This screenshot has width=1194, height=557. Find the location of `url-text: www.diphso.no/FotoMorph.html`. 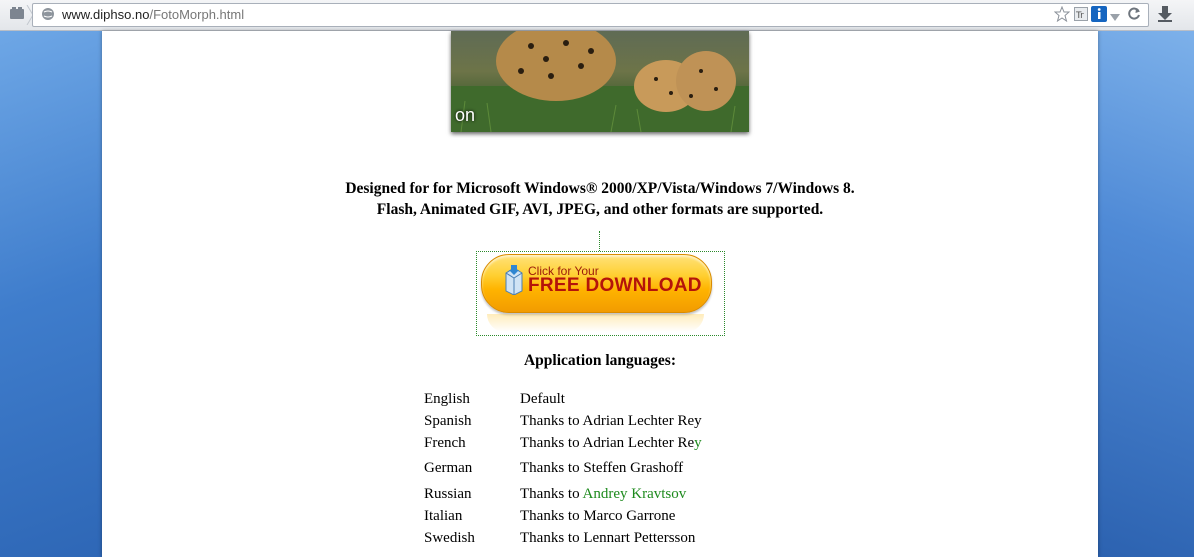

url-text: www.diphso.no/FotoMorph.html is located at coordinates (153, 14).